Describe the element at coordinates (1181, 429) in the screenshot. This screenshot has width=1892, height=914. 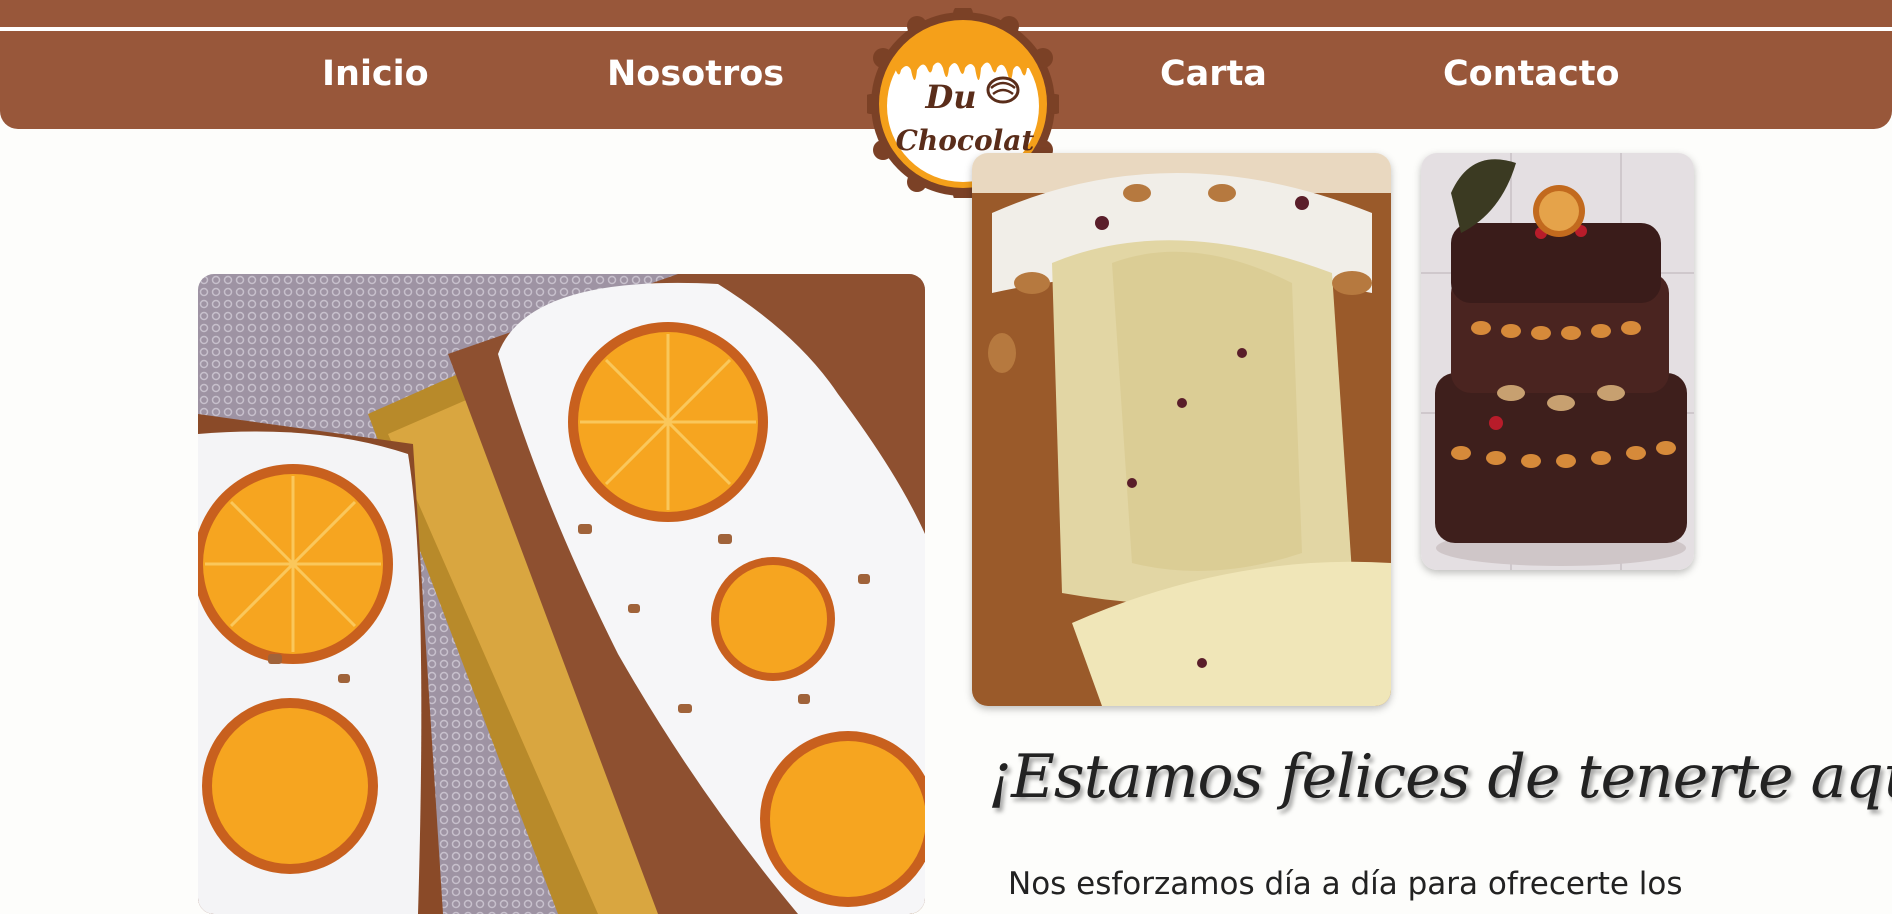
I see `photo-panettone` at that location.